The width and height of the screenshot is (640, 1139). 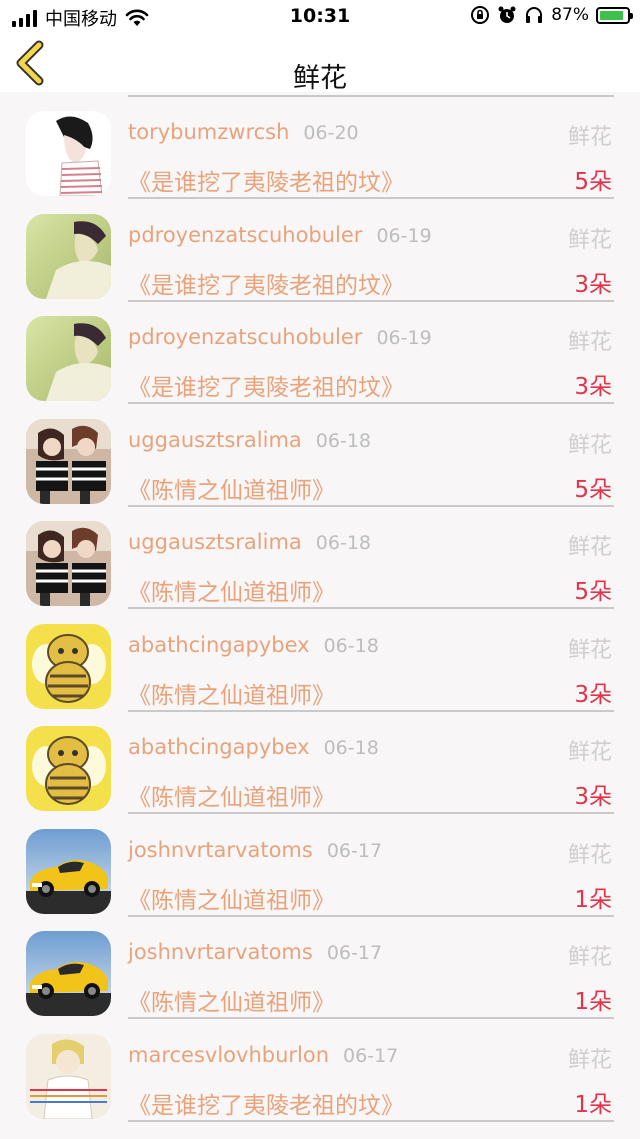 I want to click on battery-charging-icon, so click(x=614, y=15).